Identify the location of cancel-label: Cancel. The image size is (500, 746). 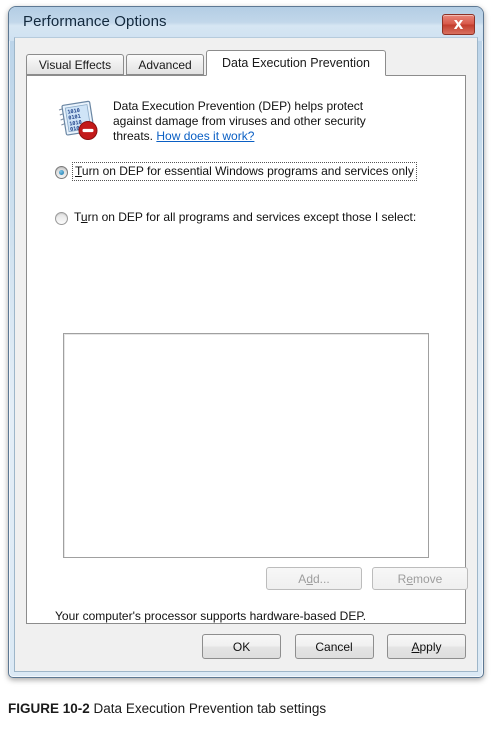
(334, 646).